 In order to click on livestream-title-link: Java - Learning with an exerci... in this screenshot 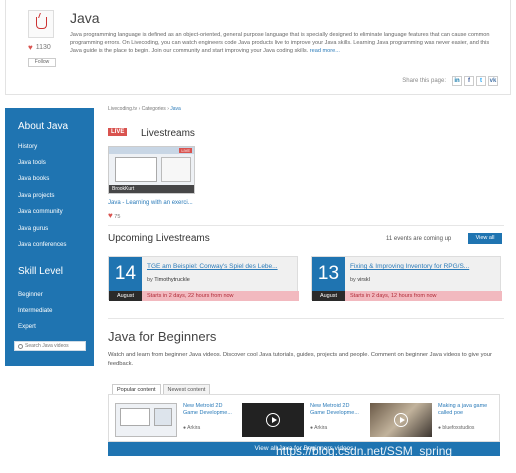, I will do `click(150, 203)`.